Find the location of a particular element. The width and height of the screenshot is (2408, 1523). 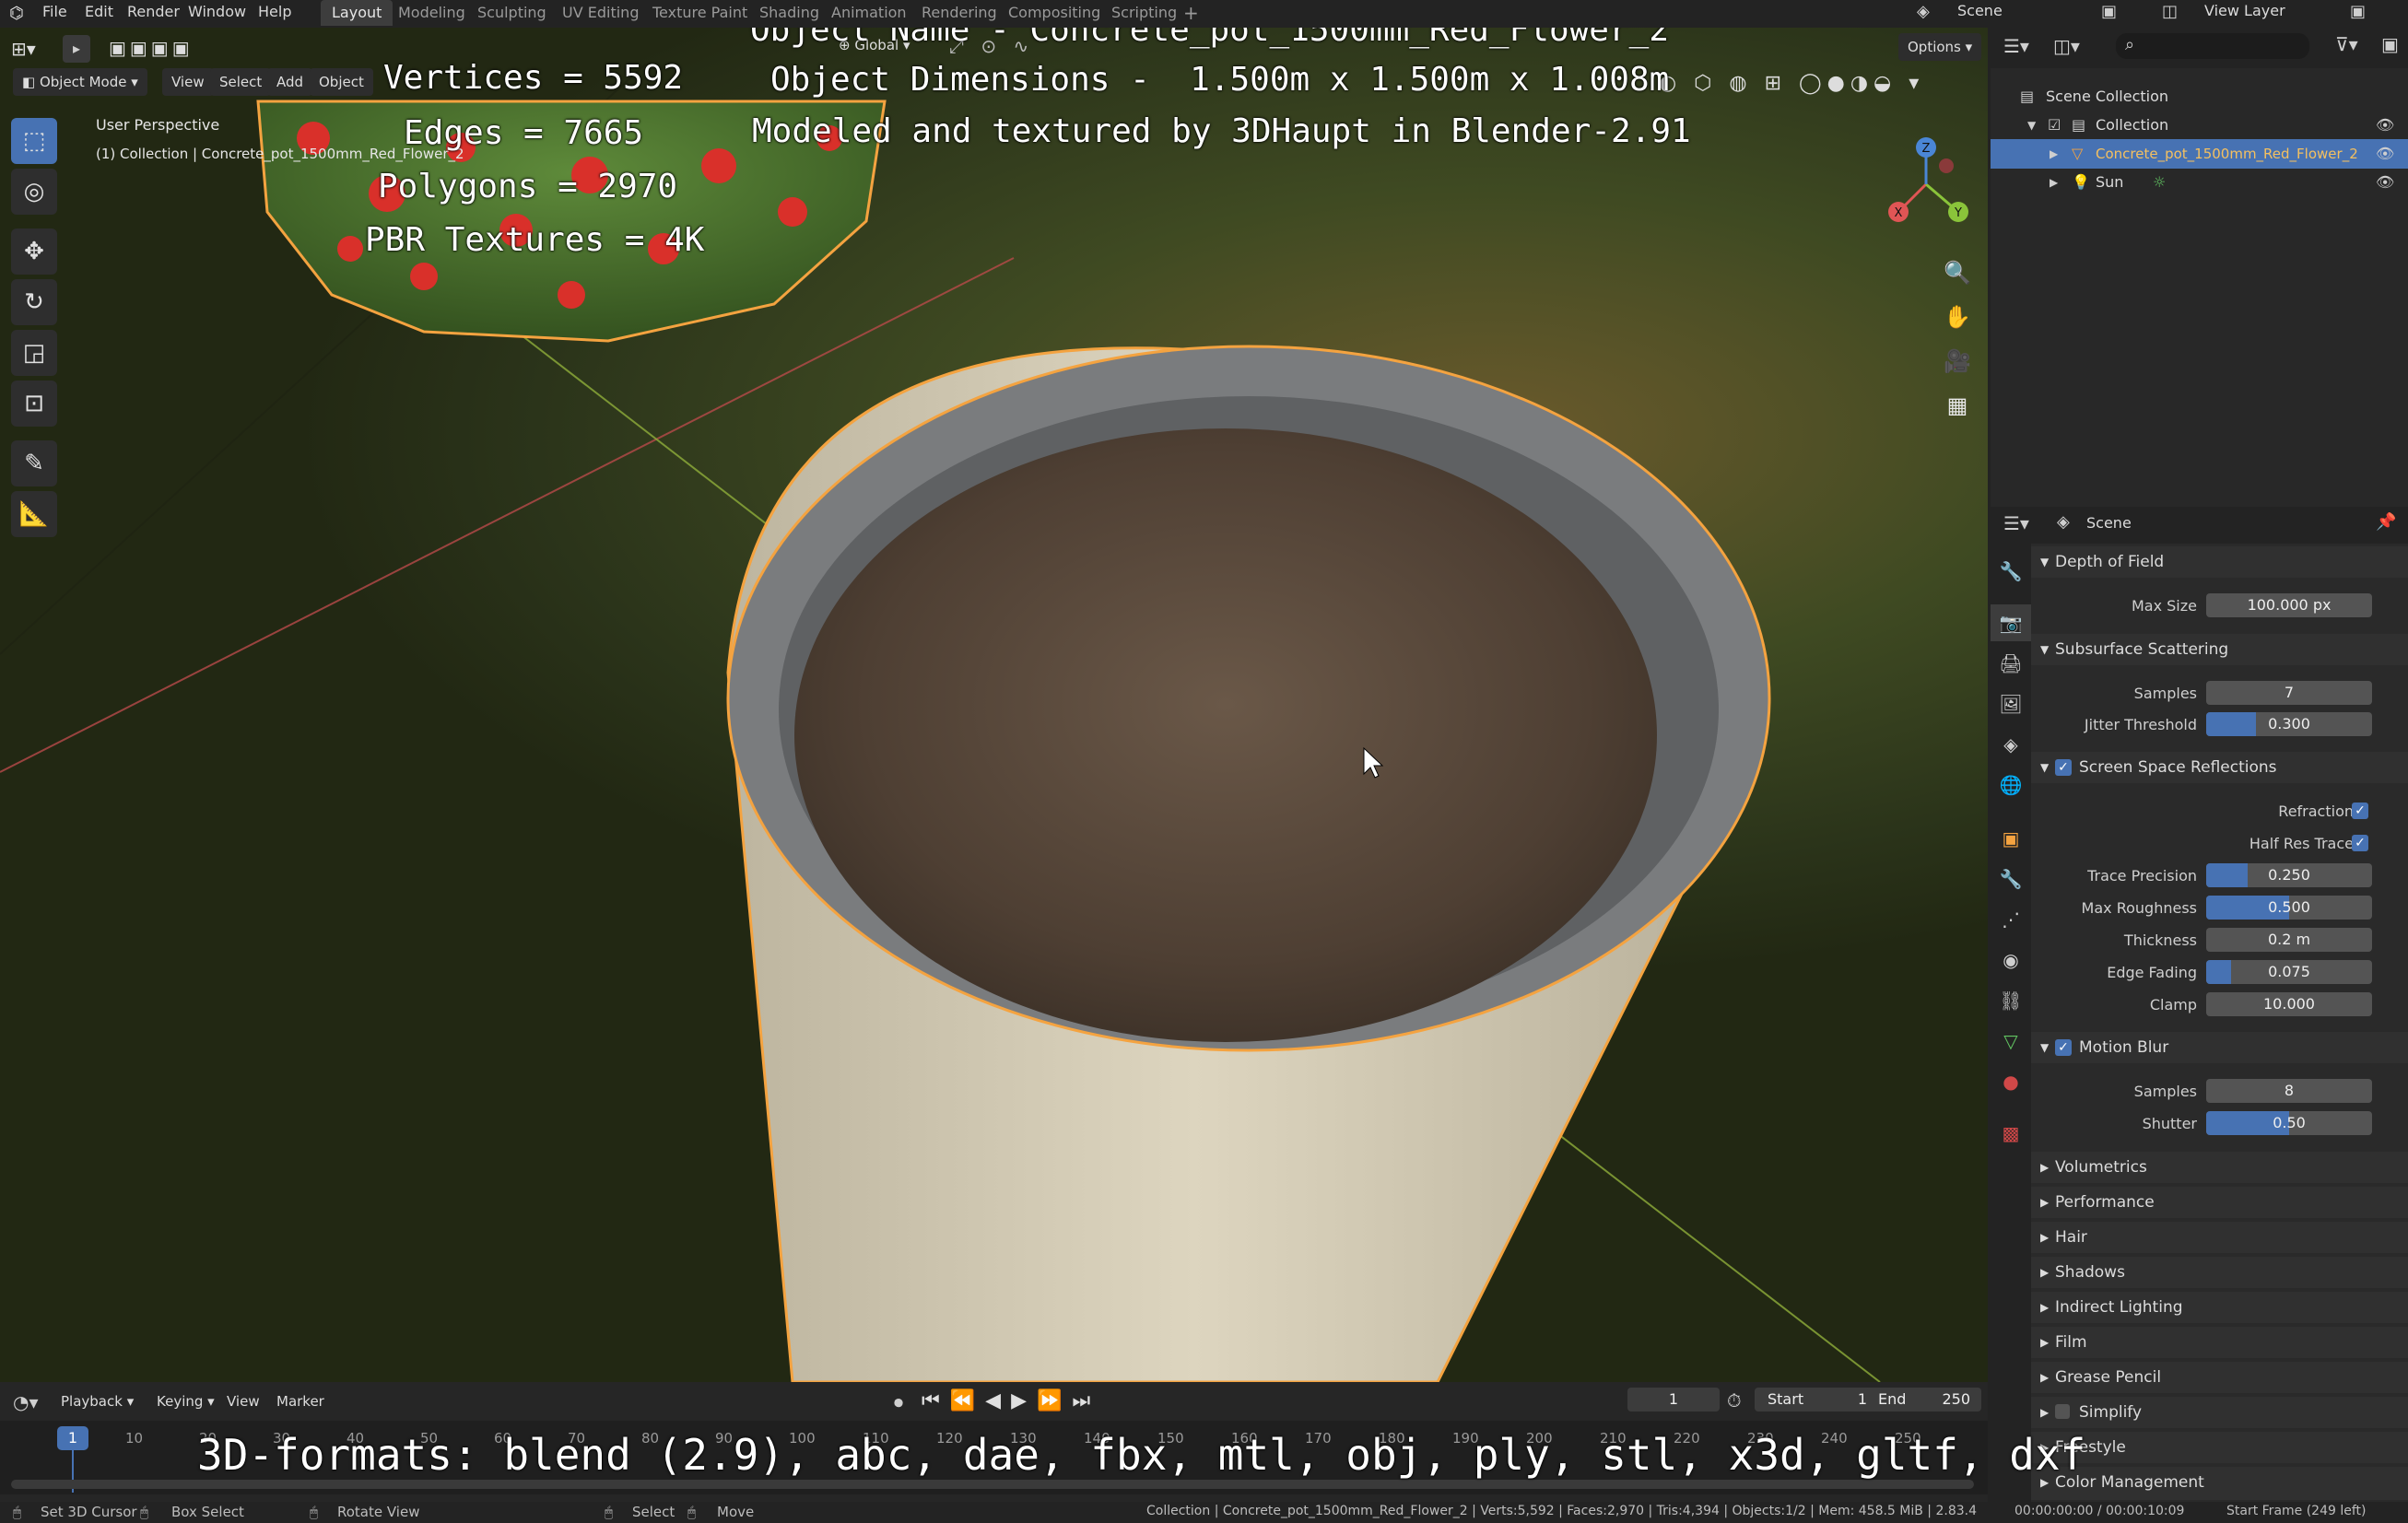

tab-uv-editing: UV Editing is located at coordinates (600, 13).